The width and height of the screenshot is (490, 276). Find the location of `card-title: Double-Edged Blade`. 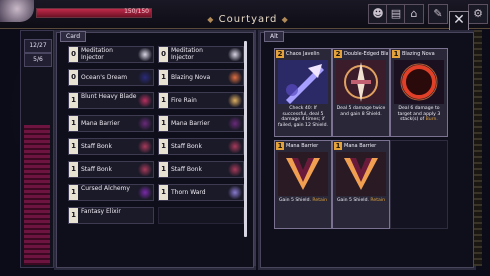

card-title: Double-Edged Blade is located at coordinates (366, 54).